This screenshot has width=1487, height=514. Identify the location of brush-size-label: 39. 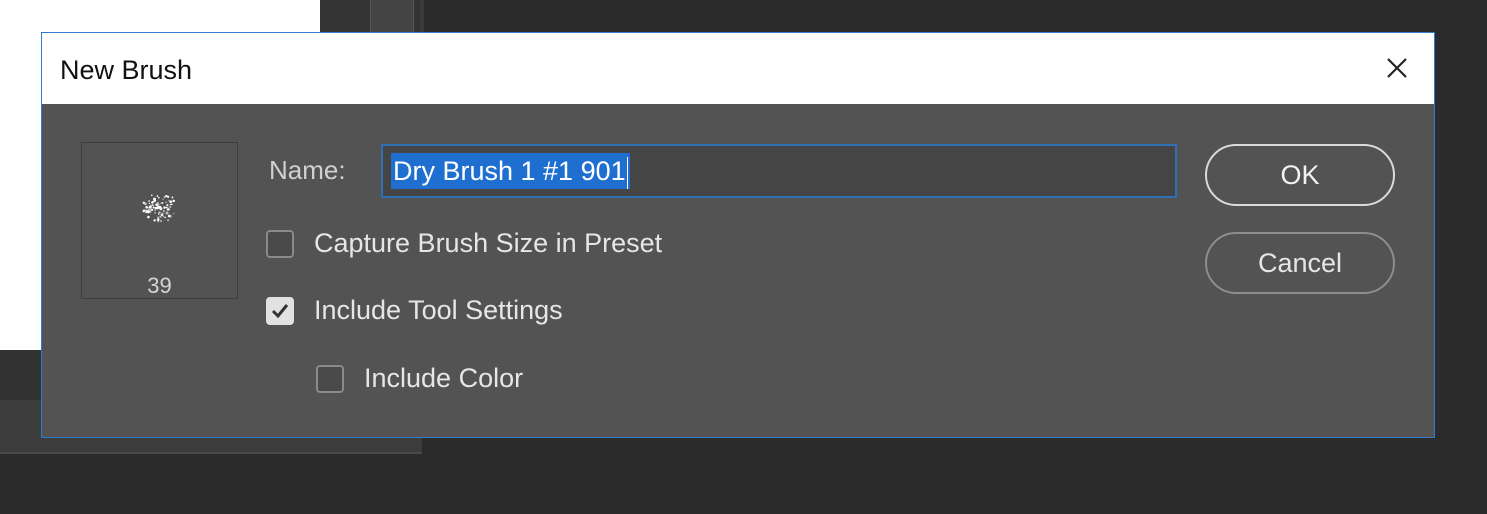
(159, 285).